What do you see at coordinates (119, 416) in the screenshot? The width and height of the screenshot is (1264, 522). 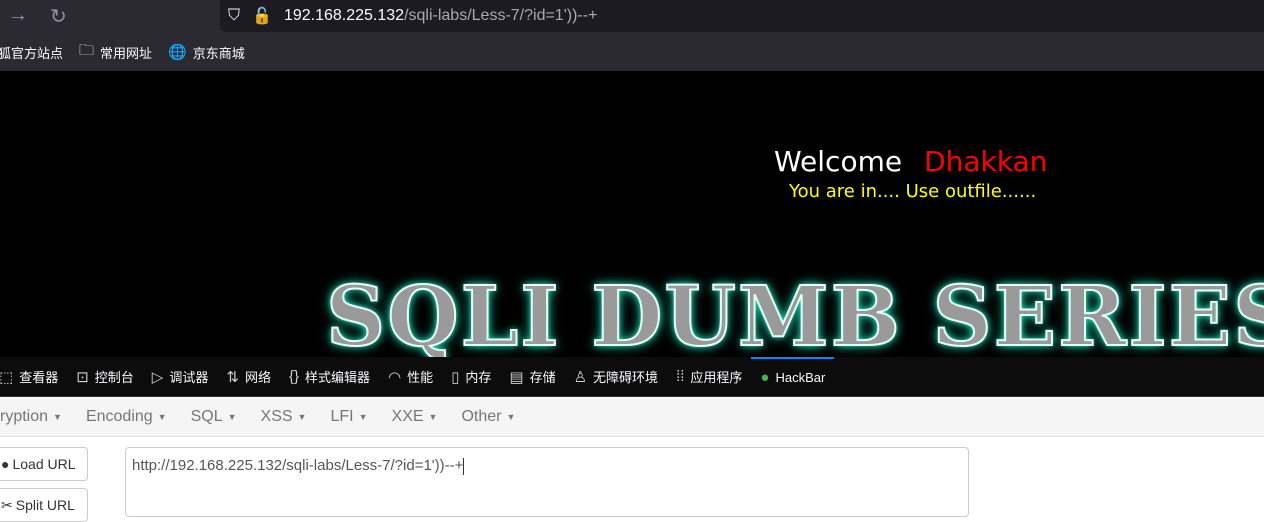 I see `menu-label: Encoding` at bounding box center [119, 416].